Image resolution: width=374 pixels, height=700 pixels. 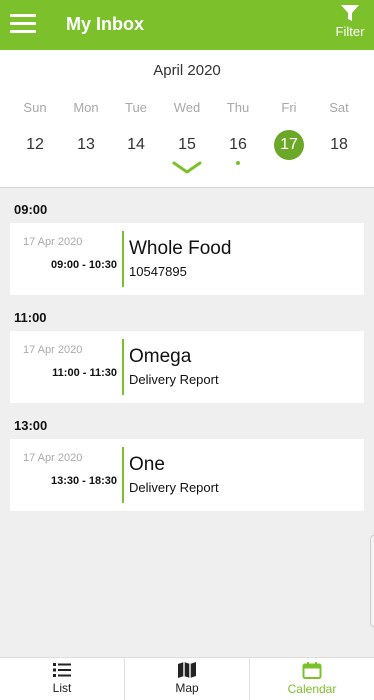 I want to click on edge-scroll-handle, so click(x=372, y=581).